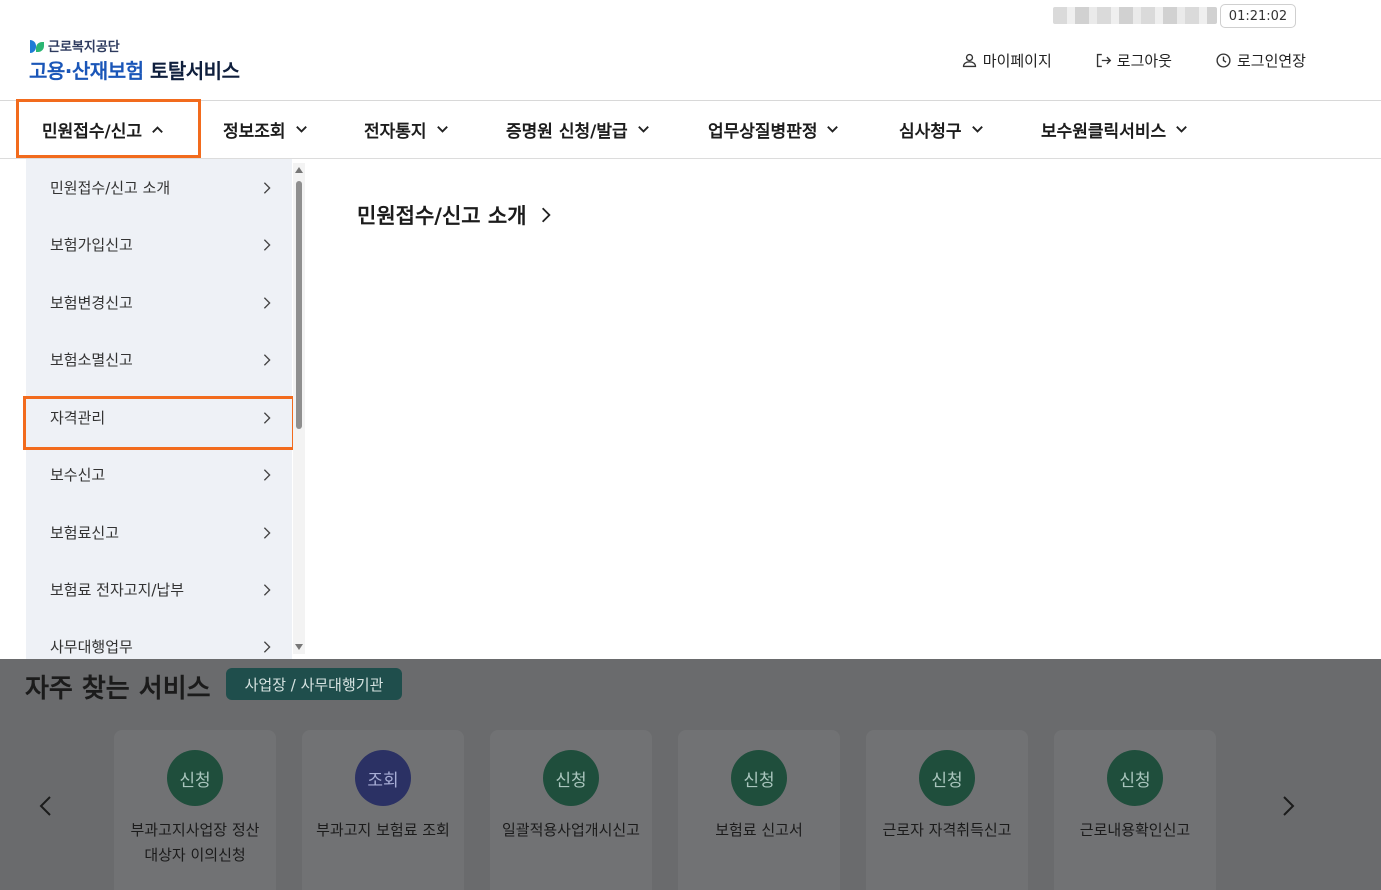  What do you see at coordinates (195, 810) in the screenshot?
I see `service-card: 신청 부과고지사업장 정산 대상자 이의신청` at bounding box center [195, 810].